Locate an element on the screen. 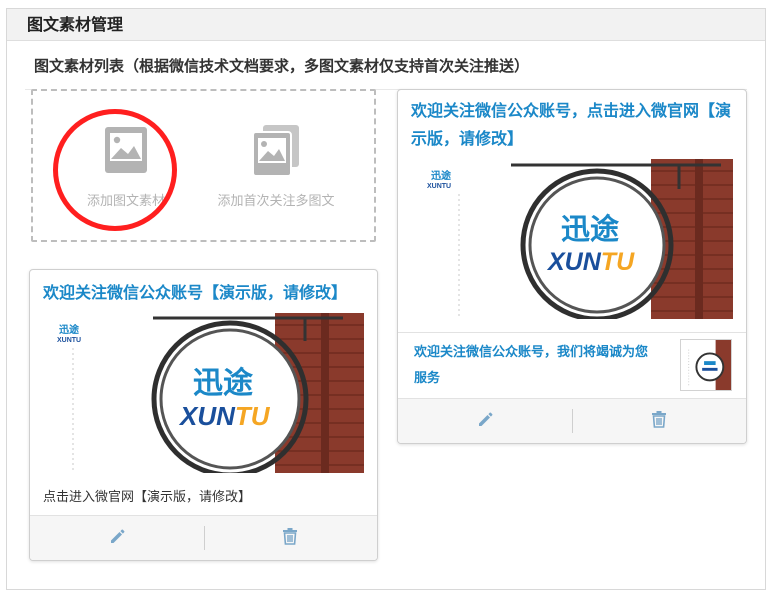 The width and height of the screenshot is (772, 598). add-multi-material-button: 添加首次关注多图文 is located at coordinates (276, 166).